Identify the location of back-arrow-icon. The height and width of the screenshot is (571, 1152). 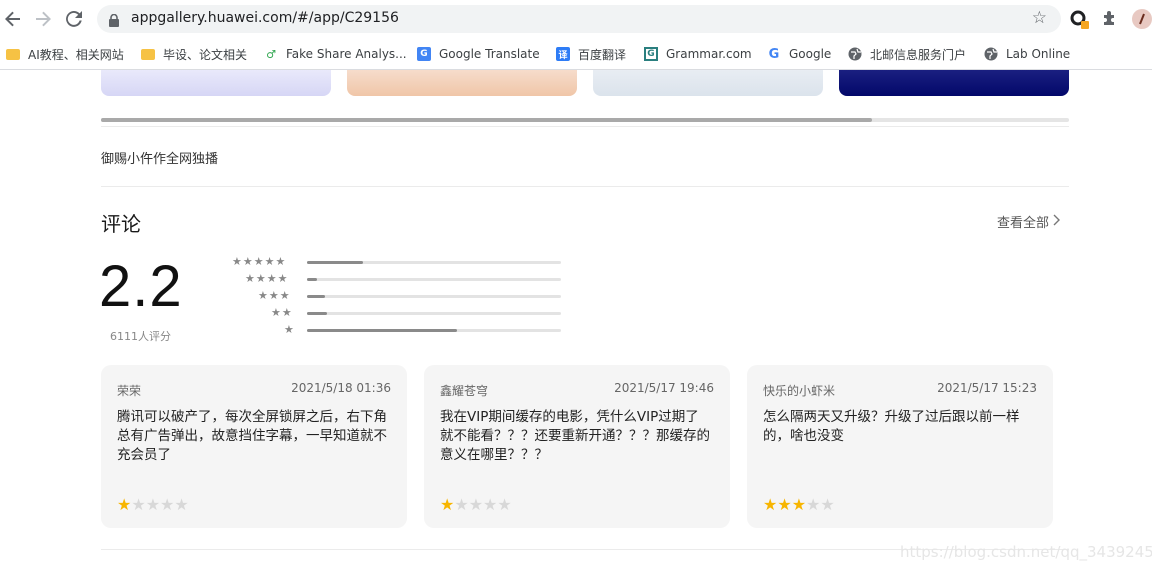
(13, 19).